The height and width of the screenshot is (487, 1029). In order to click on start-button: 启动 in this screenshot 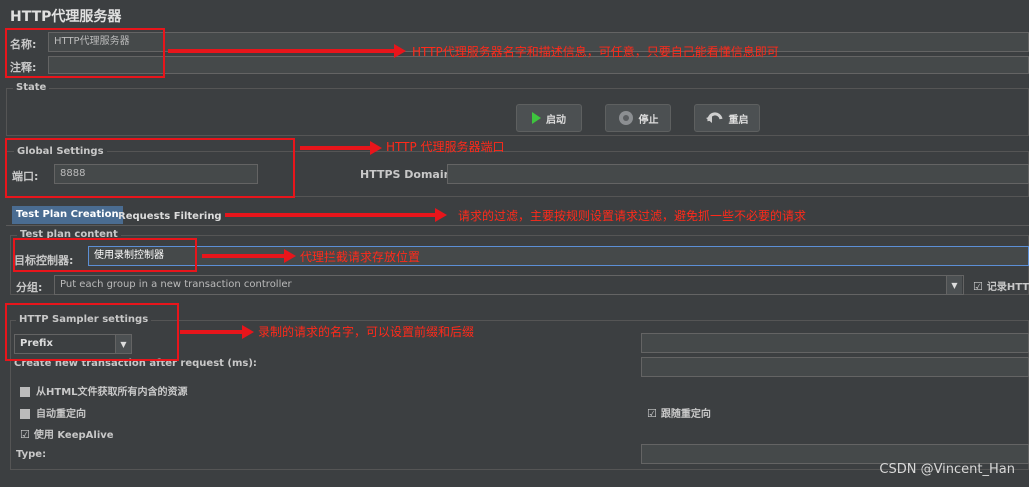, I will do `click(549, 118)`.